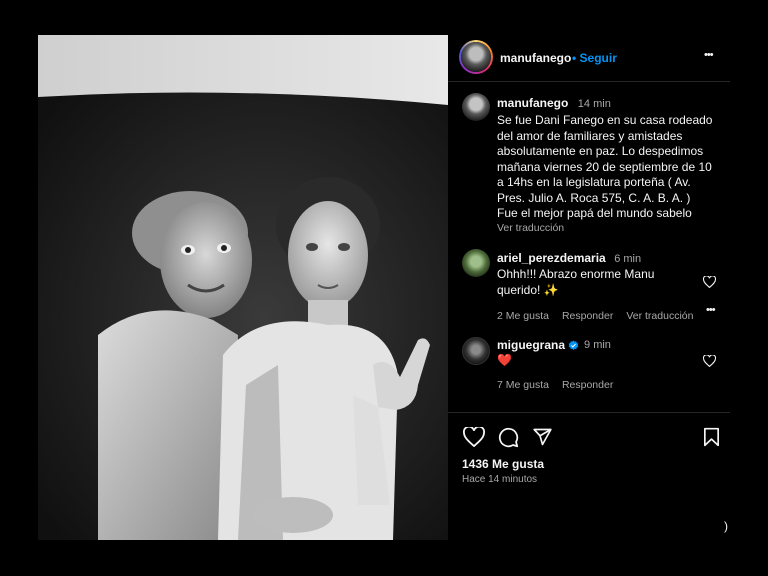 Image resolution: width=768 pixels, height=576 pixels. Describe the element at coordinates (528, 289) in the screenshot. I see `comment-text: querido! ✨` at that location.